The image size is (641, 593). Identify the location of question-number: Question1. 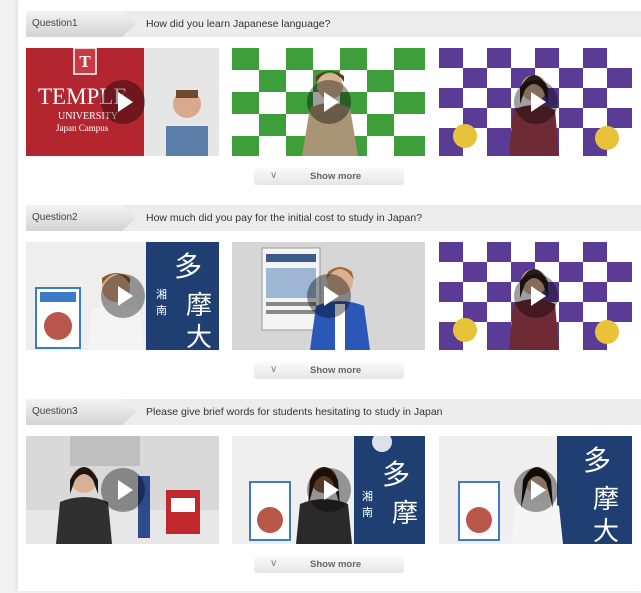
(81, 24).